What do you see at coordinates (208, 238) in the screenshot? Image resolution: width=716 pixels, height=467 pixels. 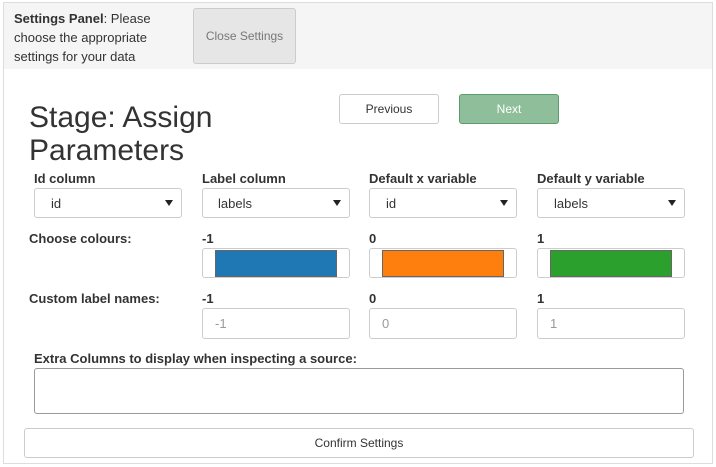 I see `colour-key-label: -1` at bounding box center [208, 238].